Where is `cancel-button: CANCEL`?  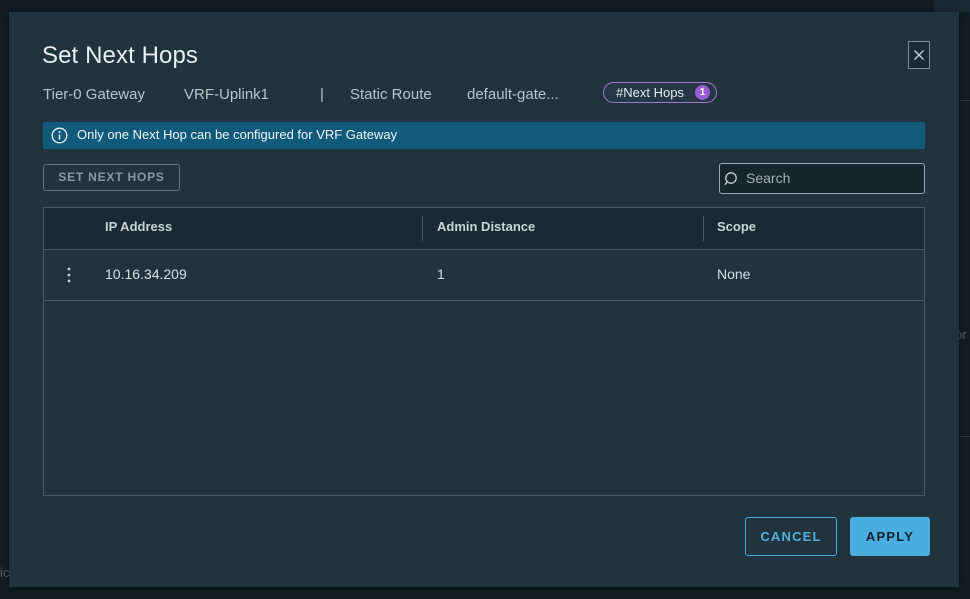 cancel-button: CANCEL is located at coordinates (791, 536).